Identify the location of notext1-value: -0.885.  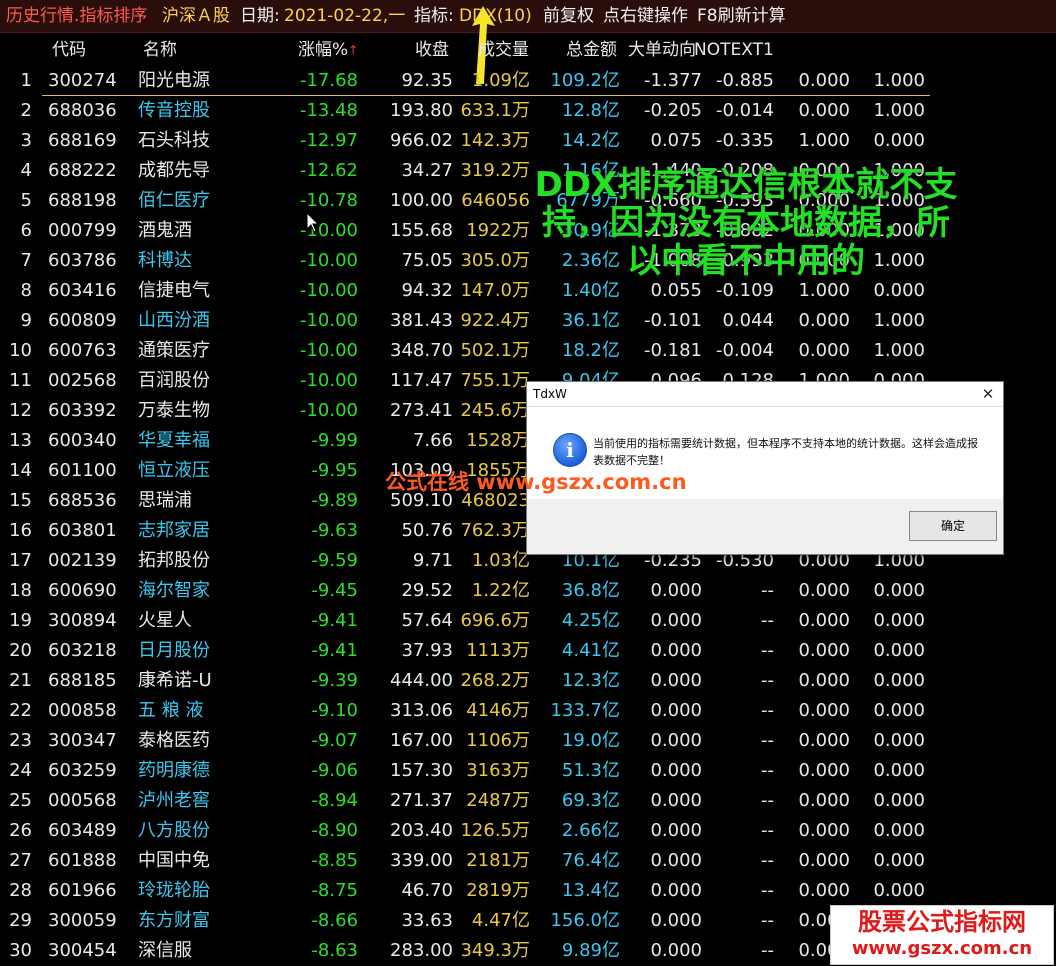
(744, 80).